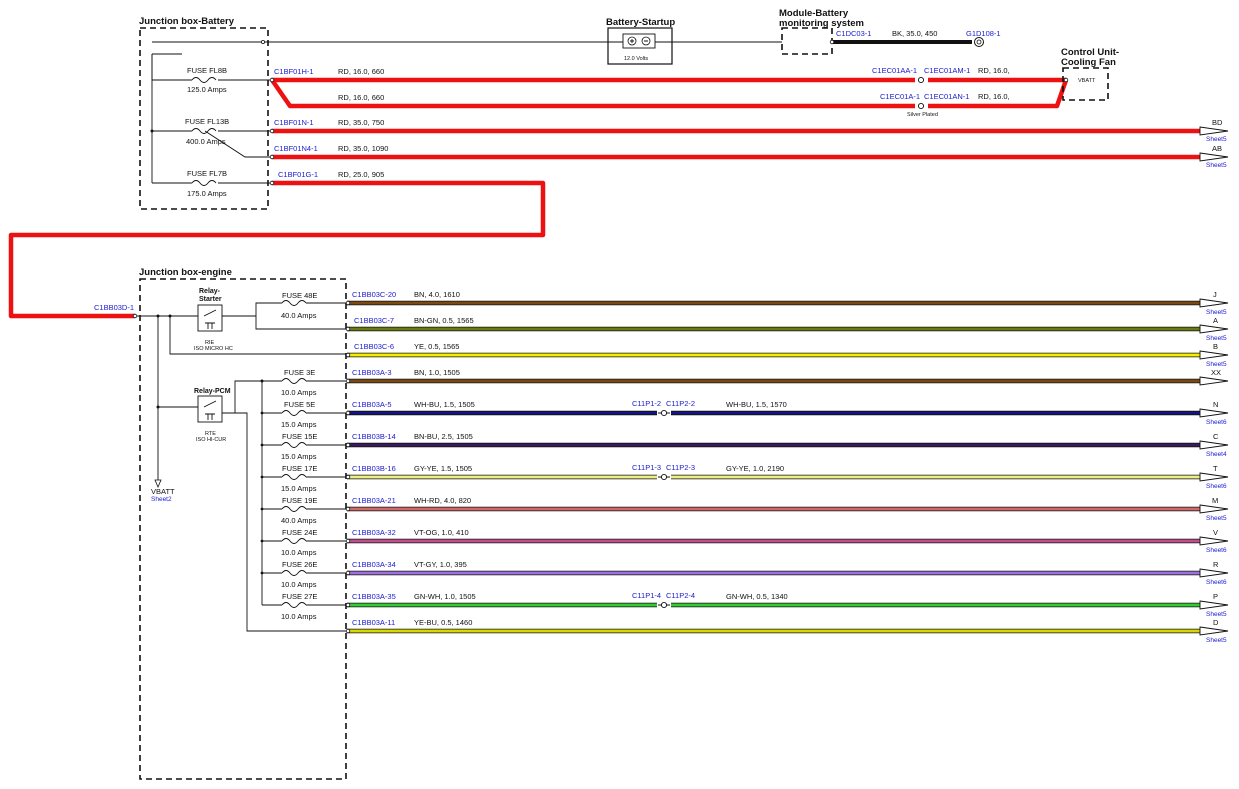 The image size is (1239, 789). I want to click on wire-end-label: J, so click(1215, 294).